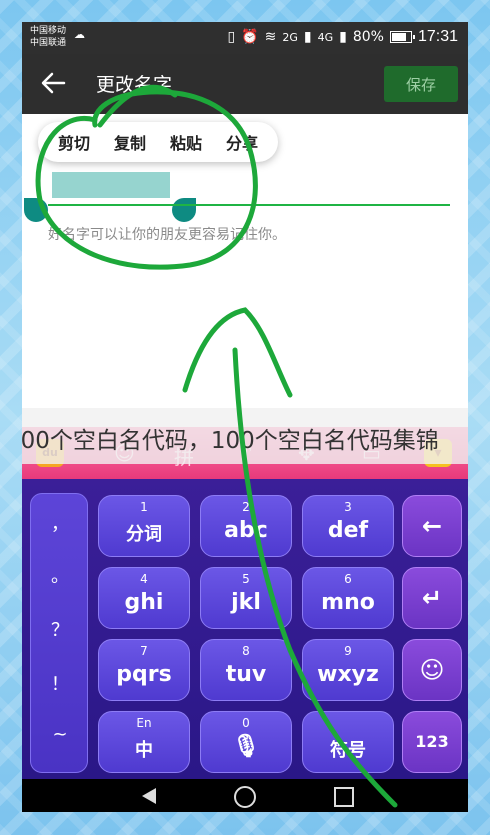 This screenshot has height=835, width=490. What do you see at coordinates (421, 84) in the screenshot?
I see `save-button: 保存` at bounding box center [421, 84].